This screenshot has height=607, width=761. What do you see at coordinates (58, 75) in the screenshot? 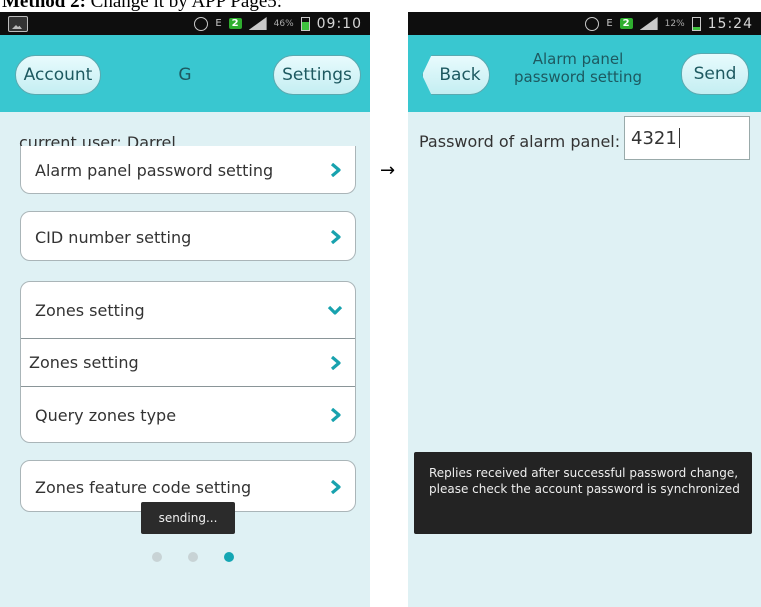
I see `account-button: Account` at bounding box center [58, 75].